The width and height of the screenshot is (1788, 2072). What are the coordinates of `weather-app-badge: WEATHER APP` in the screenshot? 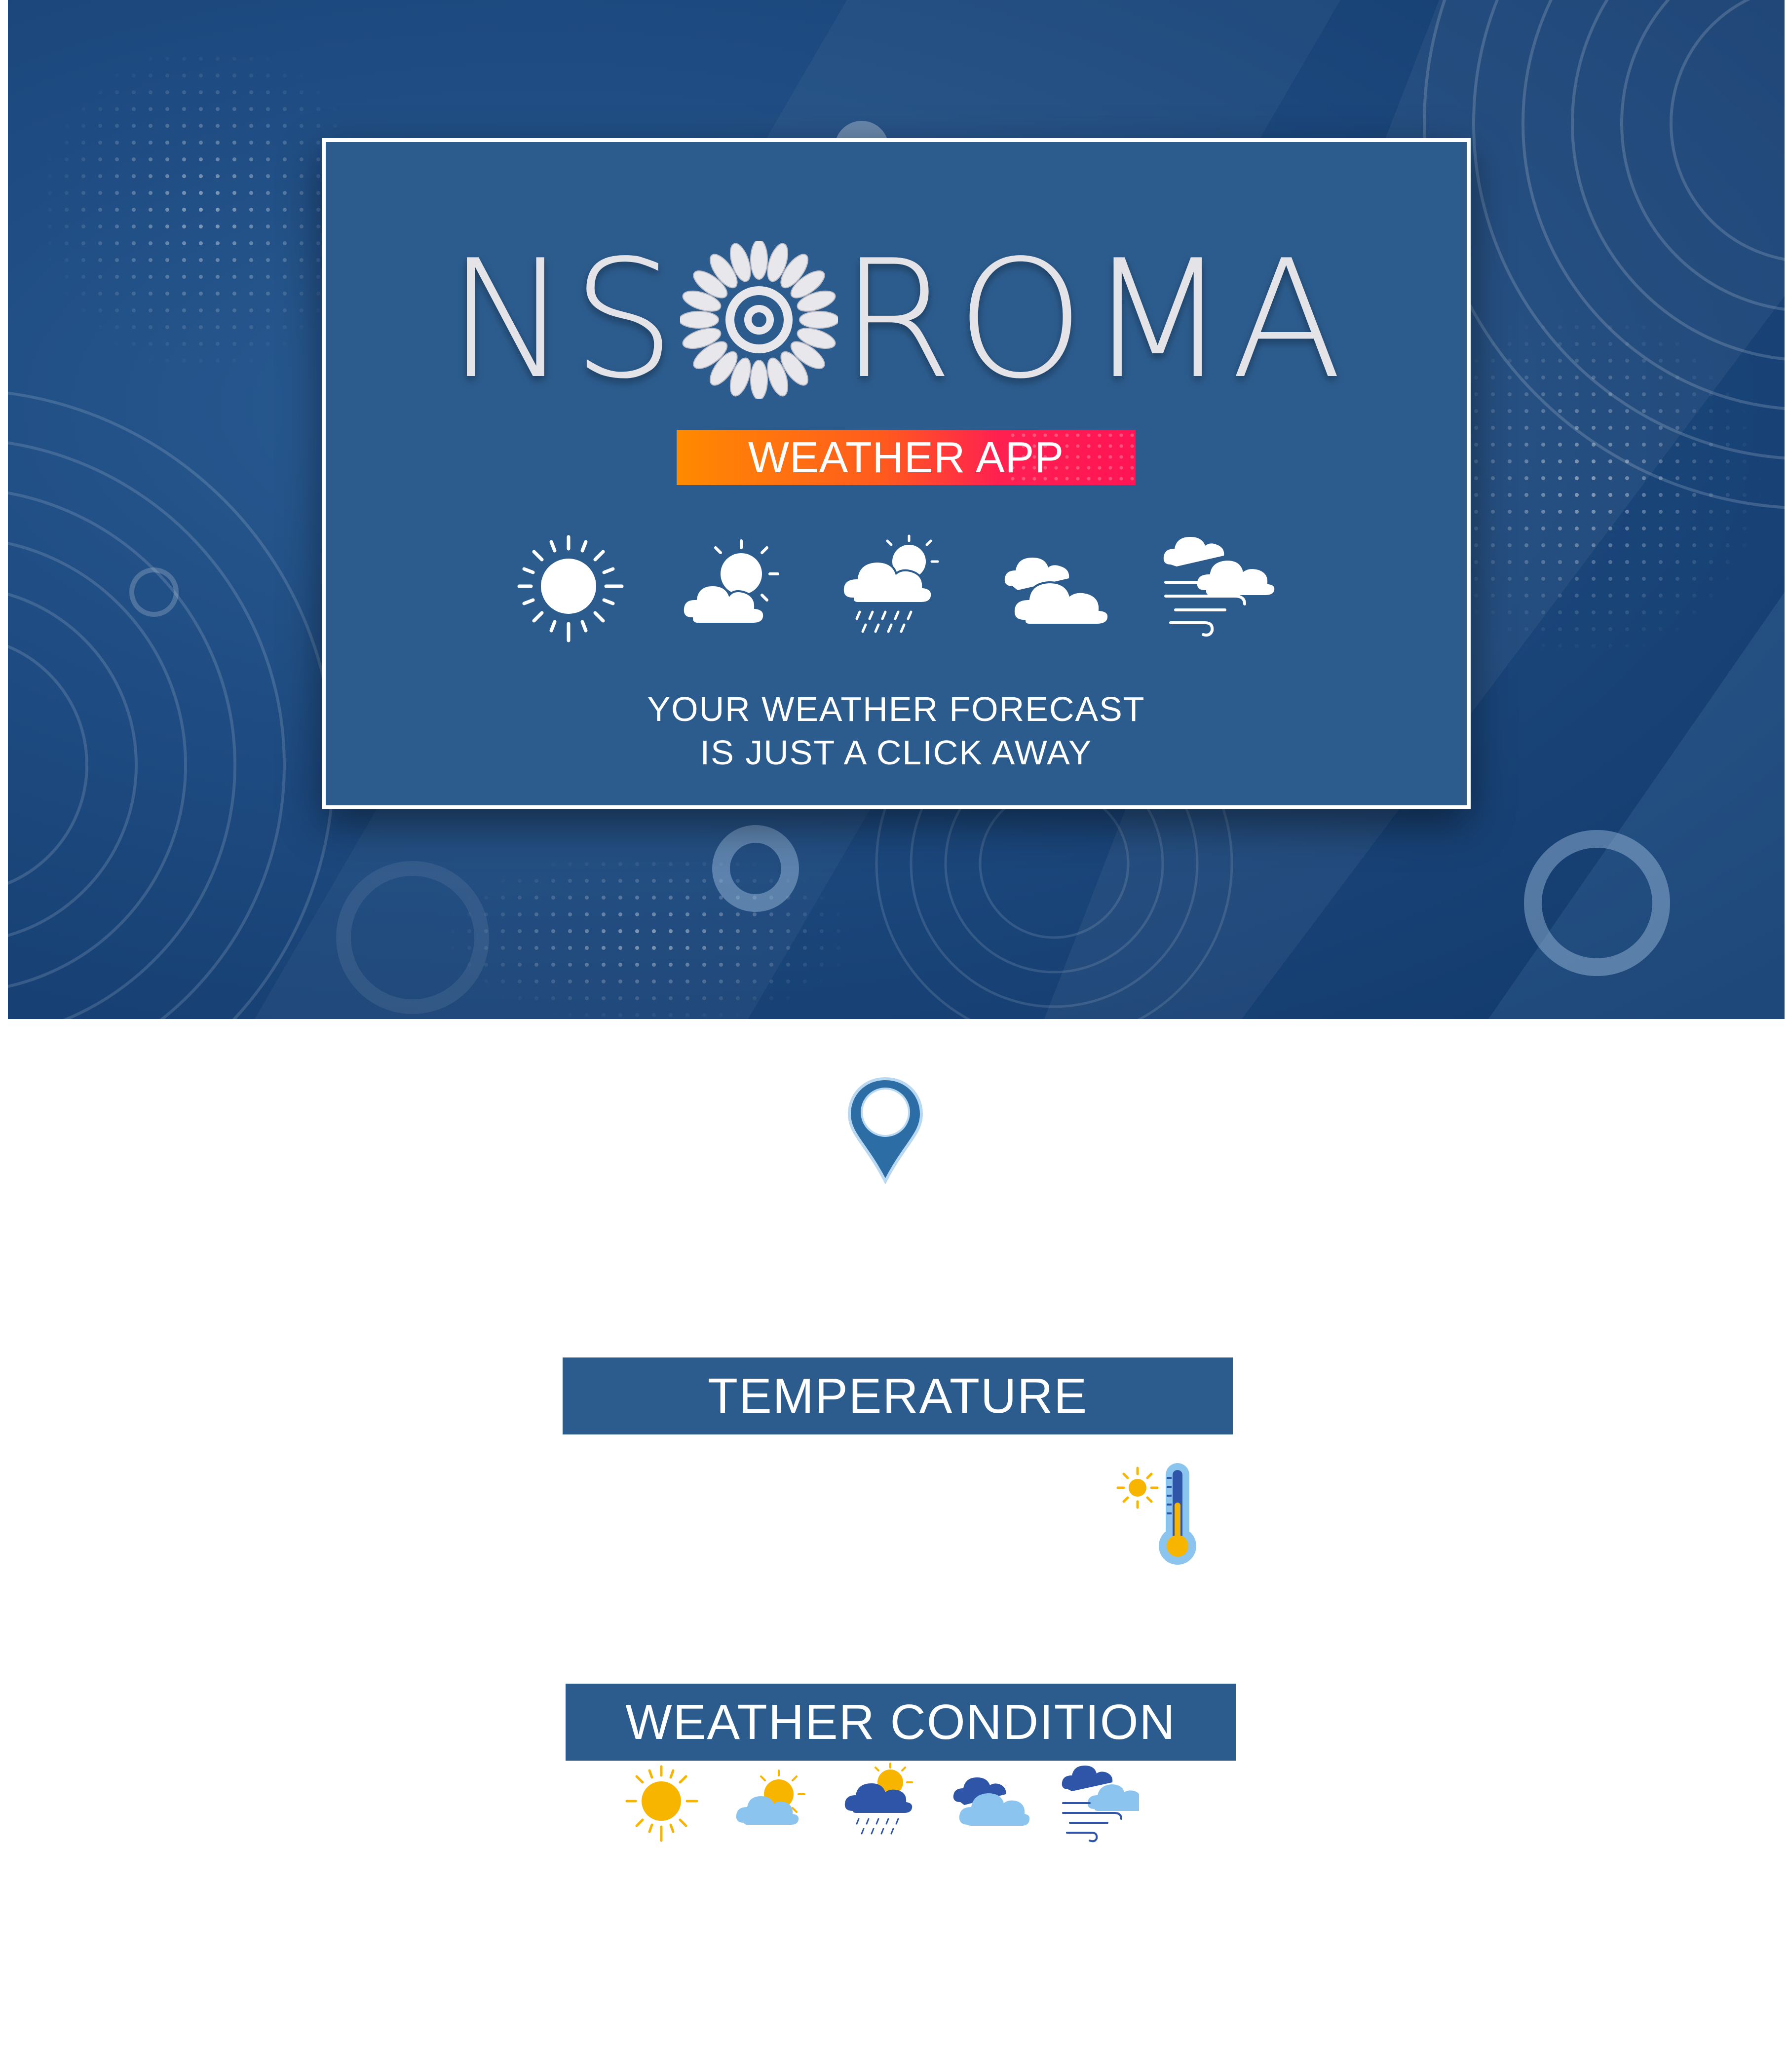 It's located at (906, 458).